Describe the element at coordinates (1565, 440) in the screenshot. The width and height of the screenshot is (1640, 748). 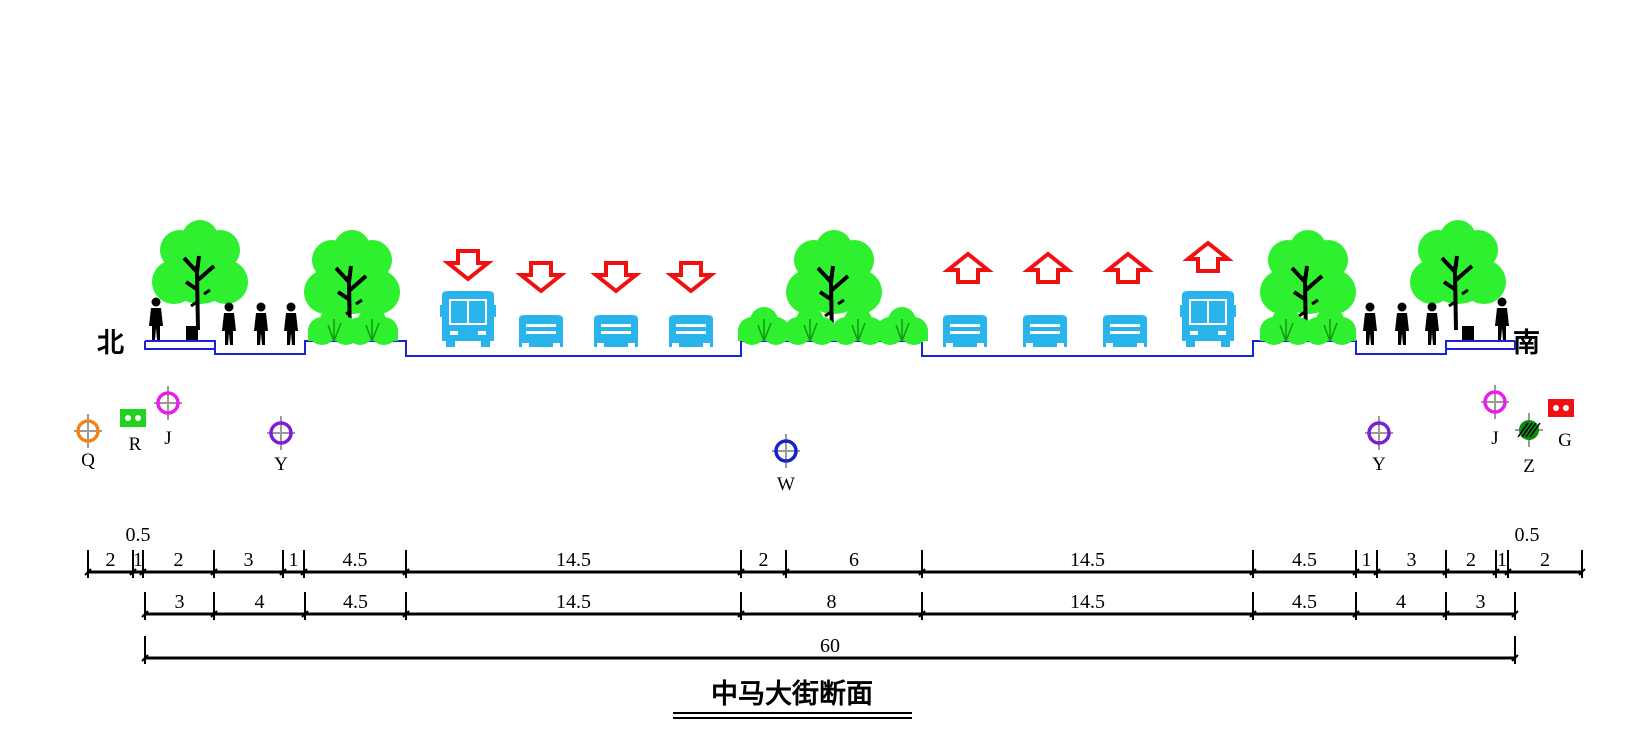
I see `pipeline-code-label: G` at that location.